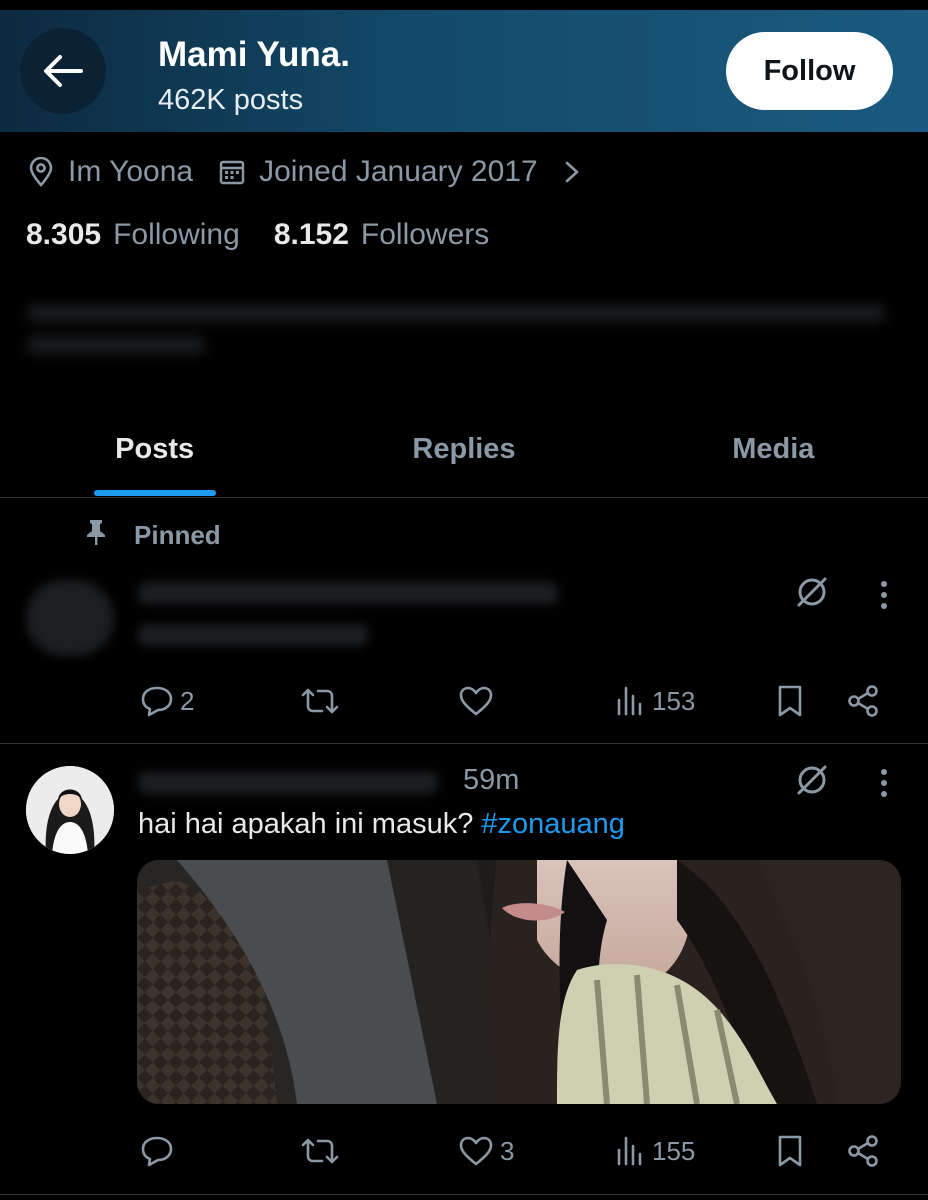 The height and width of the screenshot is (1200, 928). Describe the element at coordinates (41, 172) in the screenshot. I see `location-icon` at that location.